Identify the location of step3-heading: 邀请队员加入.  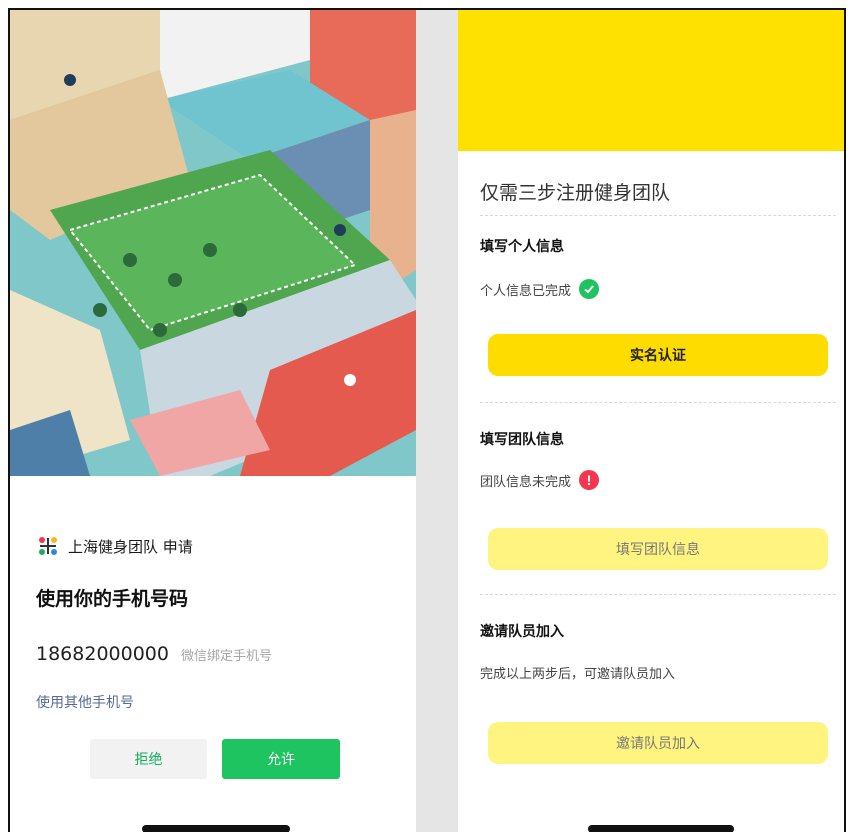
(522, 632).